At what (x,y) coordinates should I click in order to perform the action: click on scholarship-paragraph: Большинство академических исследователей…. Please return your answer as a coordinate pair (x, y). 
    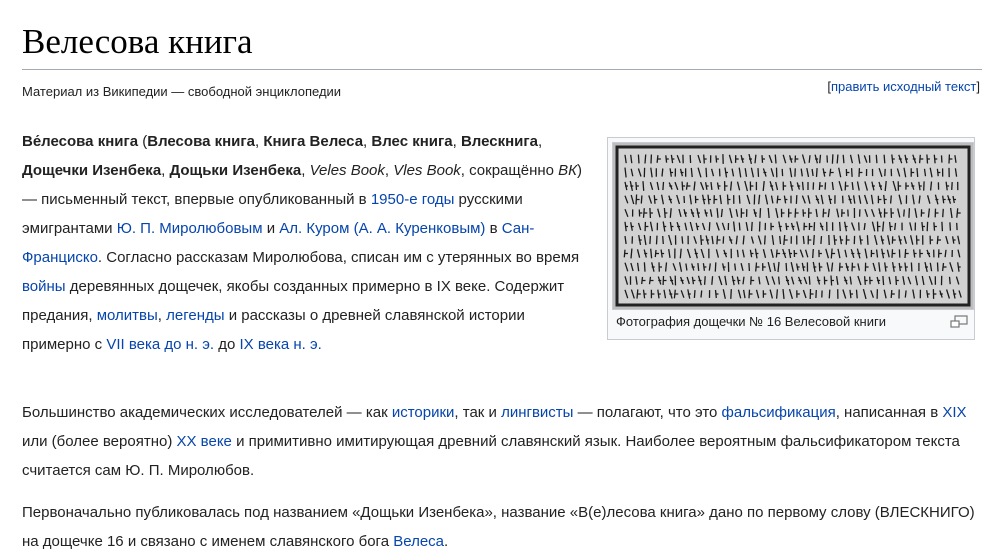
    Looking at the image, I should click on (502, 441).